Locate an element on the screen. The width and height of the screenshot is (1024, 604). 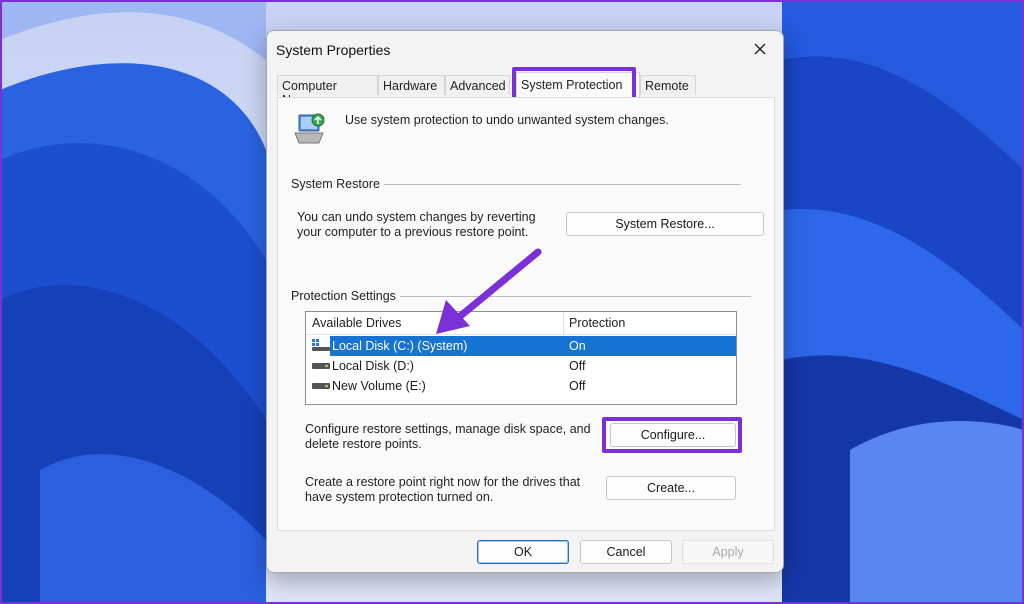
system-restore-group-label: System Restore is located at coordinates (337, 184).